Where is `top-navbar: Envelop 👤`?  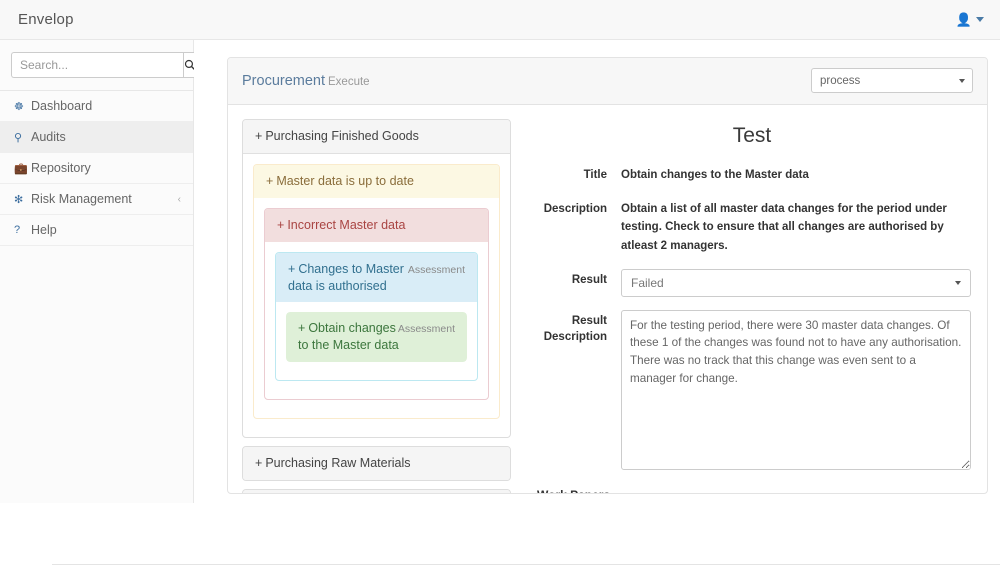
top-navbar: Envelop 👤 is located at coordinates (500, 20).